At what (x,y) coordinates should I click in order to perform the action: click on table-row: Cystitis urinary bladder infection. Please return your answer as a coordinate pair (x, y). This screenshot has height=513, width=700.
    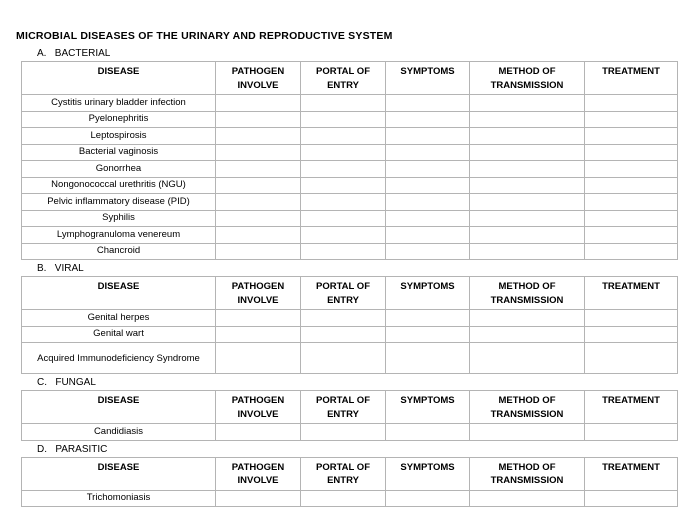
    Looking at the image, I should click on (349, 103).